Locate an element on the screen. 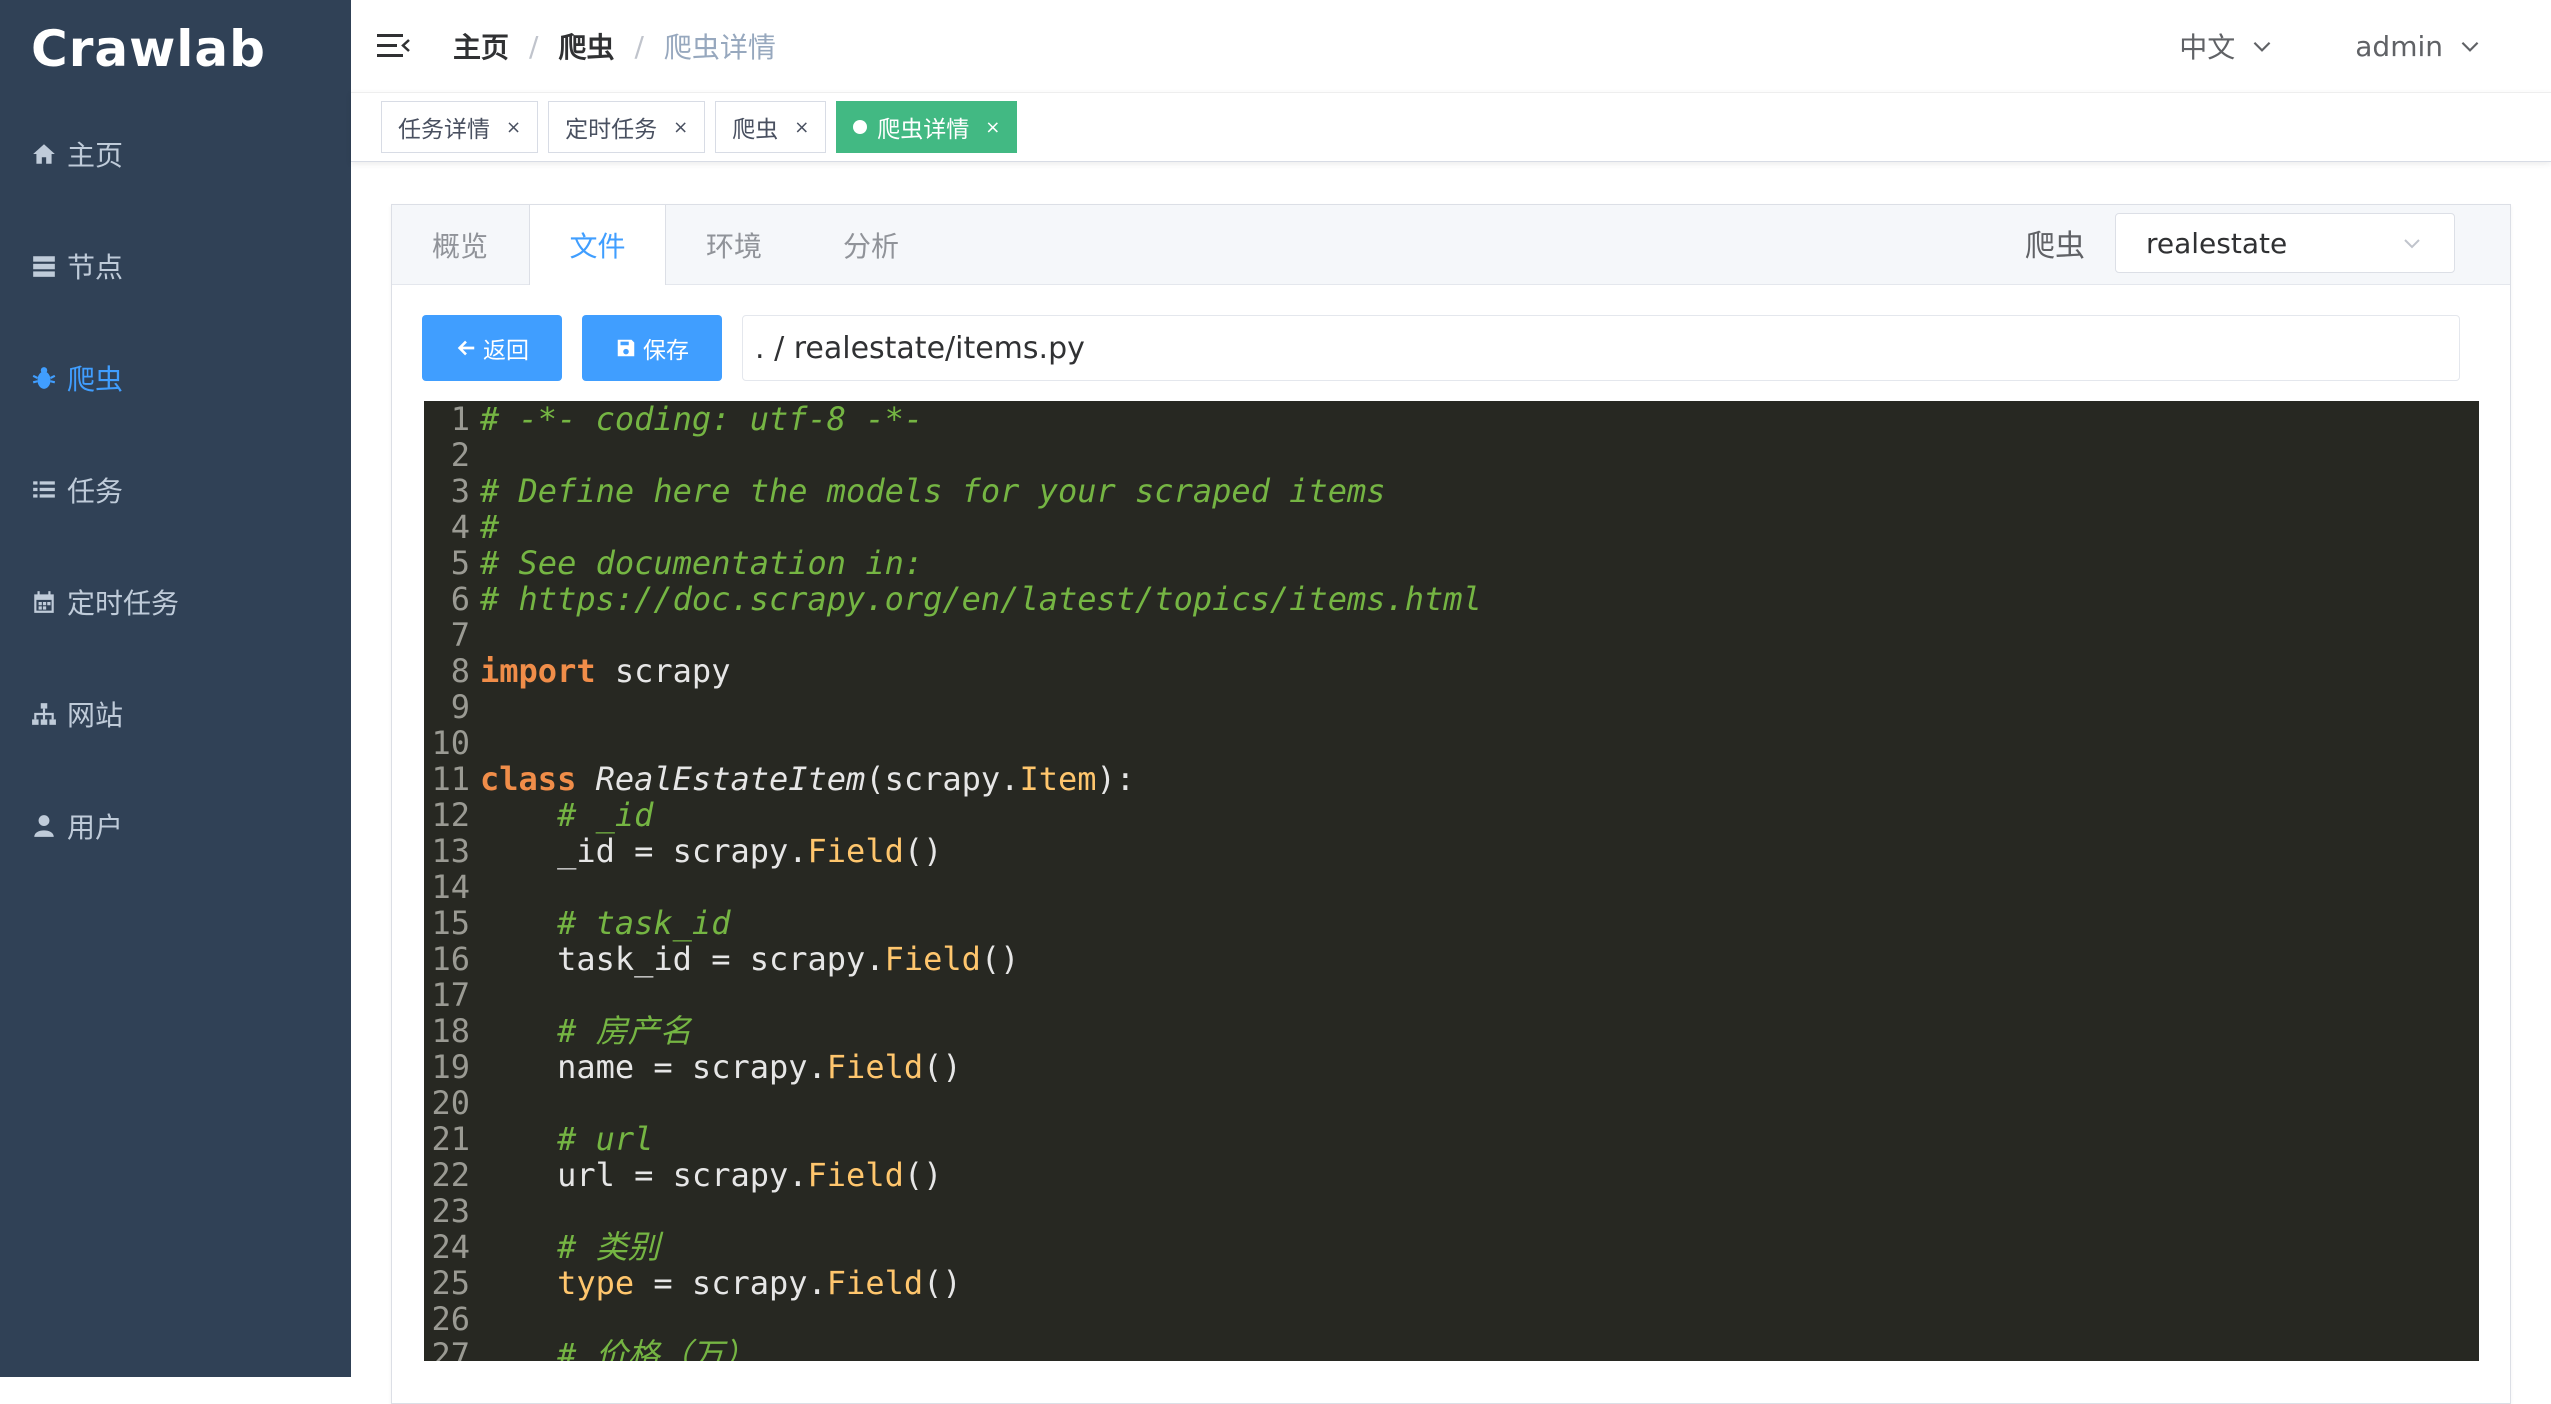  line-number: 10 is located at coordinates (450, 743).